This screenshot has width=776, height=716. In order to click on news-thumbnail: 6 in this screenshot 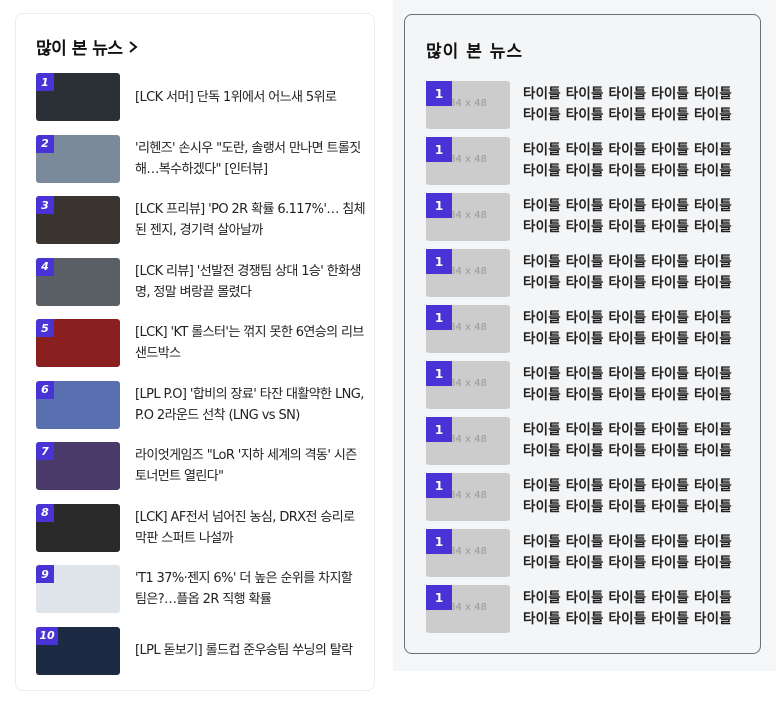, I will do `click(78, 404)`.